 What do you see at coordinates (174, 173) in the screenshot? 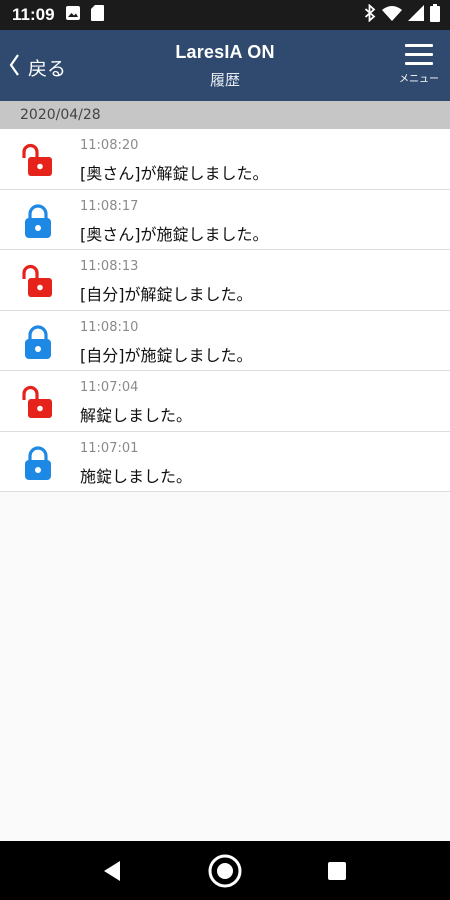
I see `entry-message: [奥さん]が解錠しました。` at bounding box center [174, 173].